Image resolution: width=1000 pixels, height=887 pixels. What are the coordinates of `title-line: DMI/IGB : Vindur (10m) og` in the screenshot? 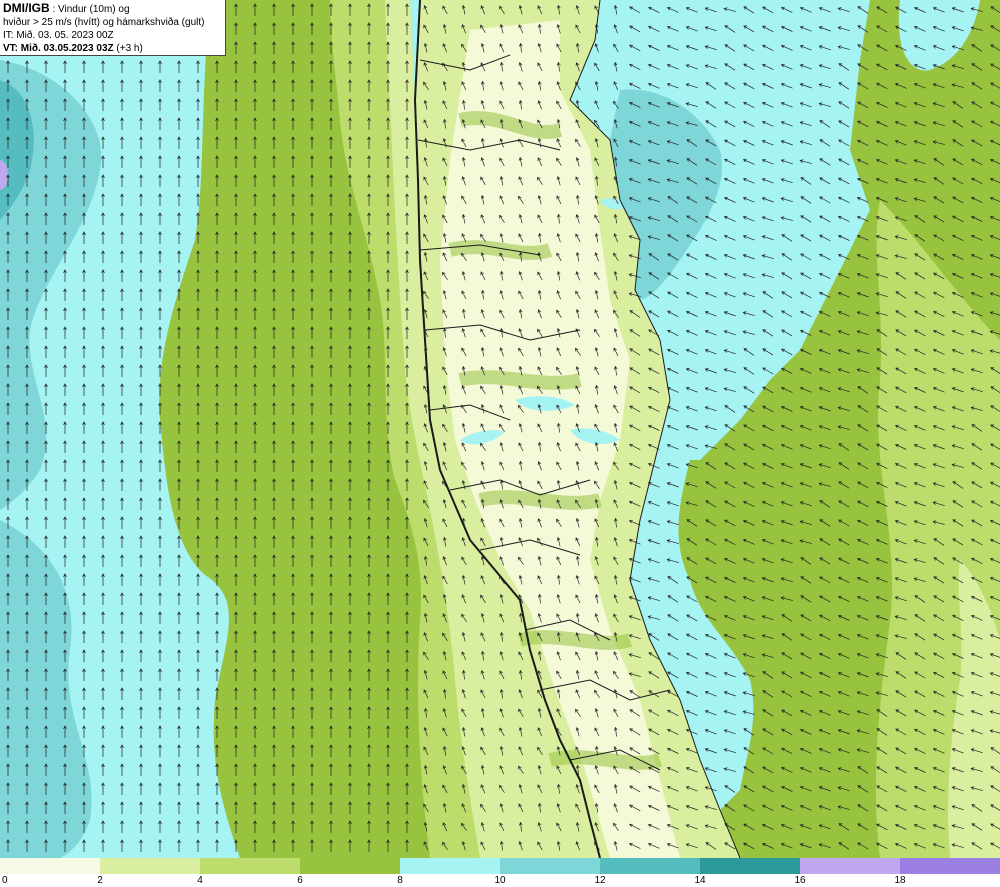 It's located at (114, 9).